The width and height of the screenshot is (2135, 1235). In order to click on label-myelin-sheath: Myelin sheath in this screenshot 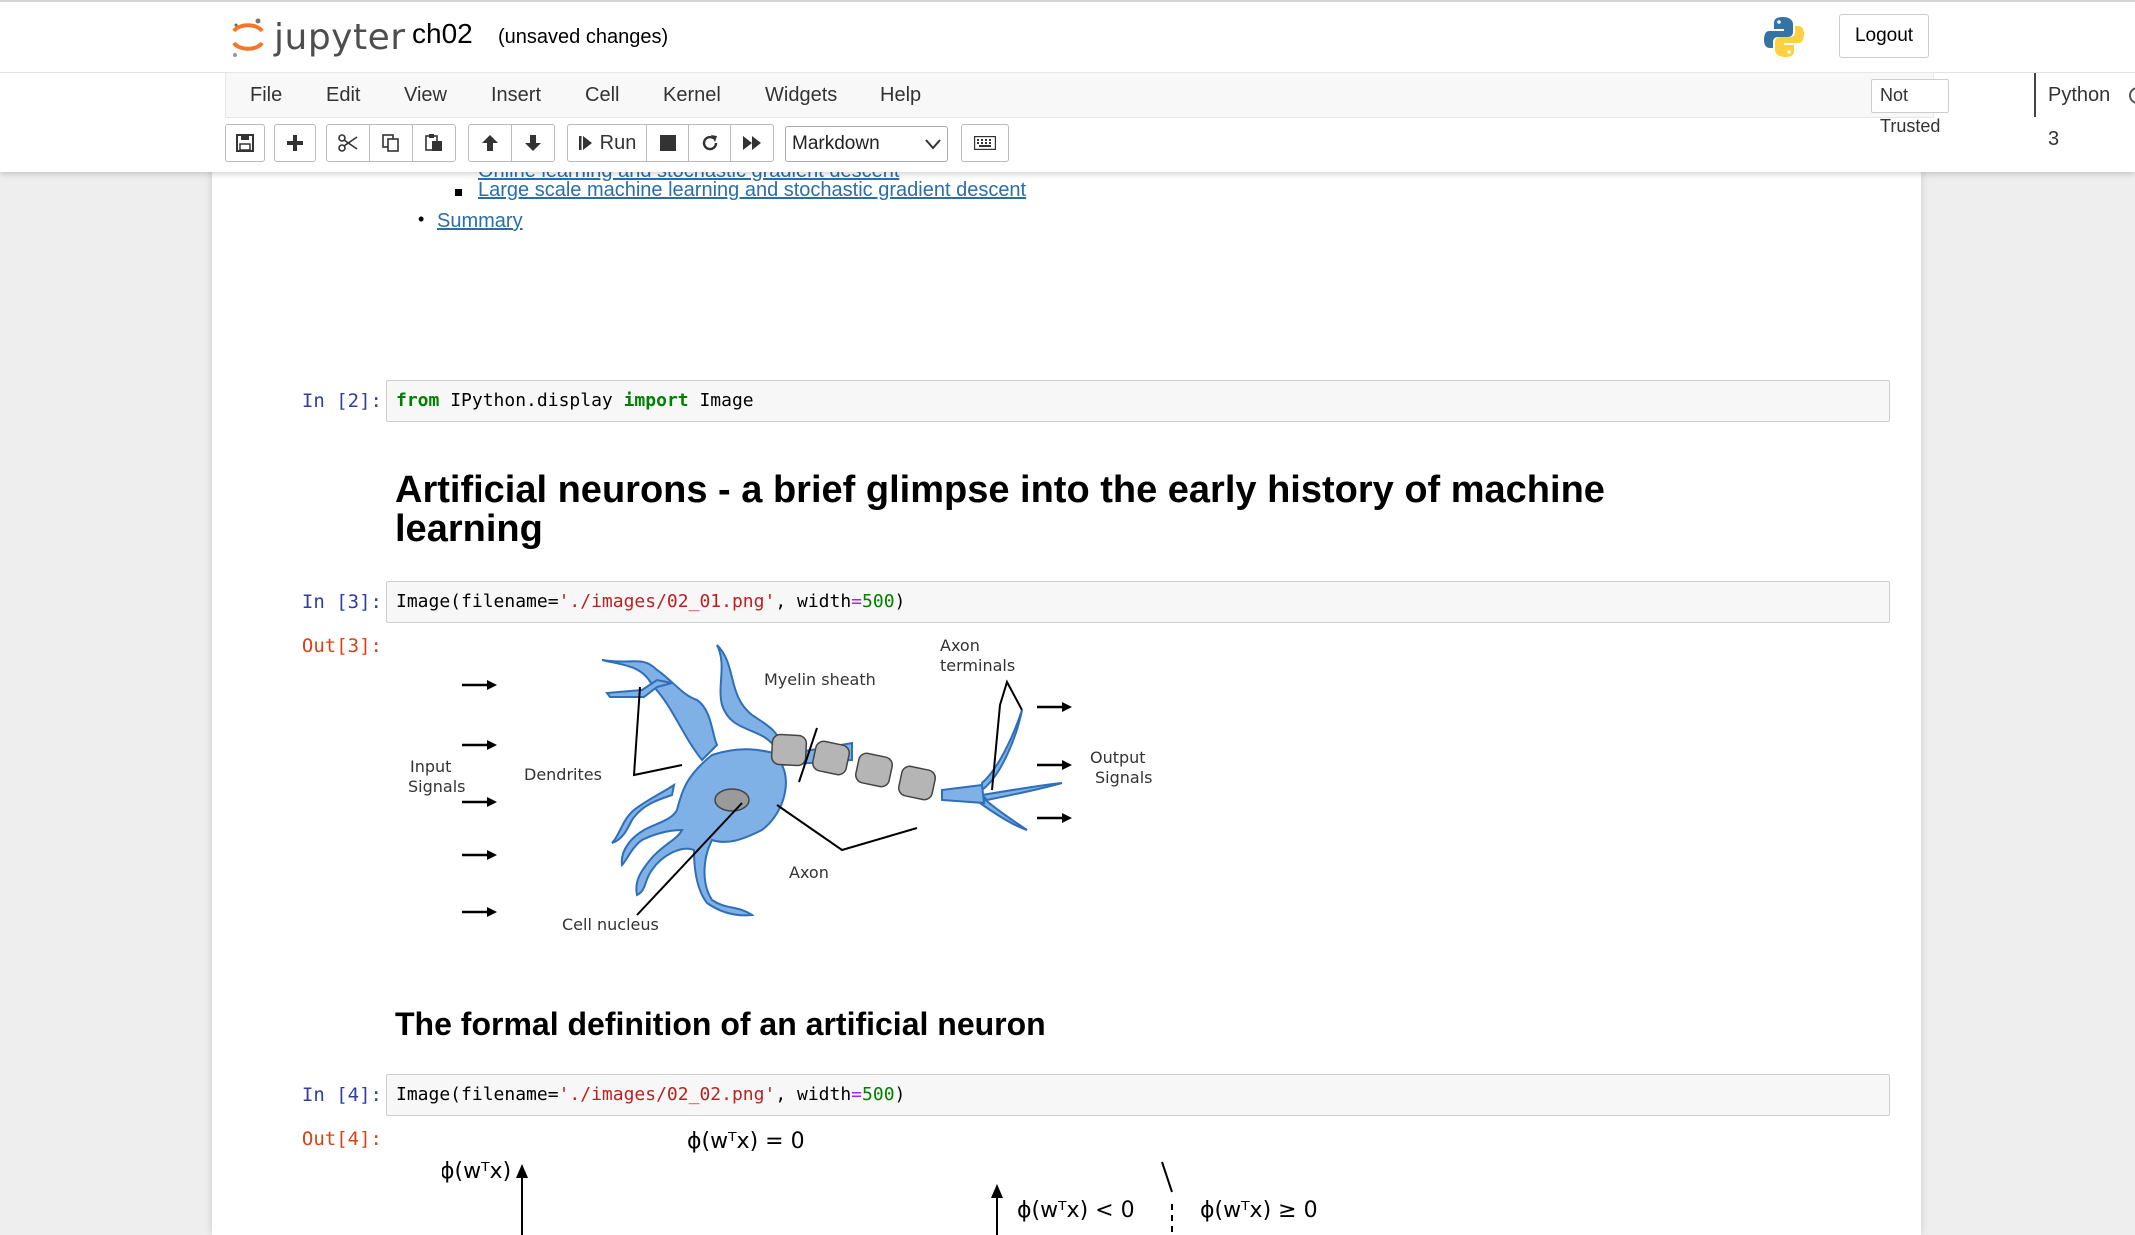, I will do `click(820, 679)`.